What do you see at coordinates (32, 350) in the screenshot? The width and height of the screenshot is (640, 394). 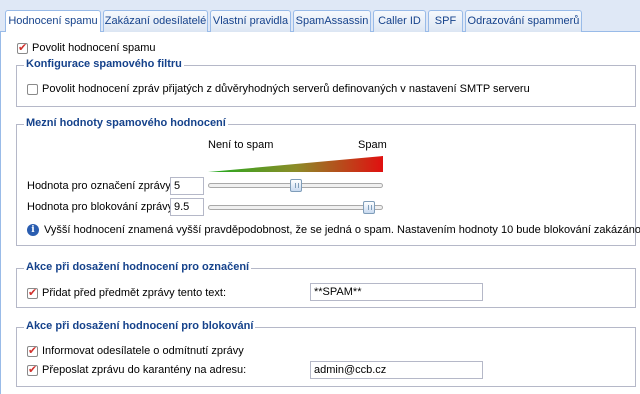 I see `notify-sender-checkbox` at bounding box center [32, 350].